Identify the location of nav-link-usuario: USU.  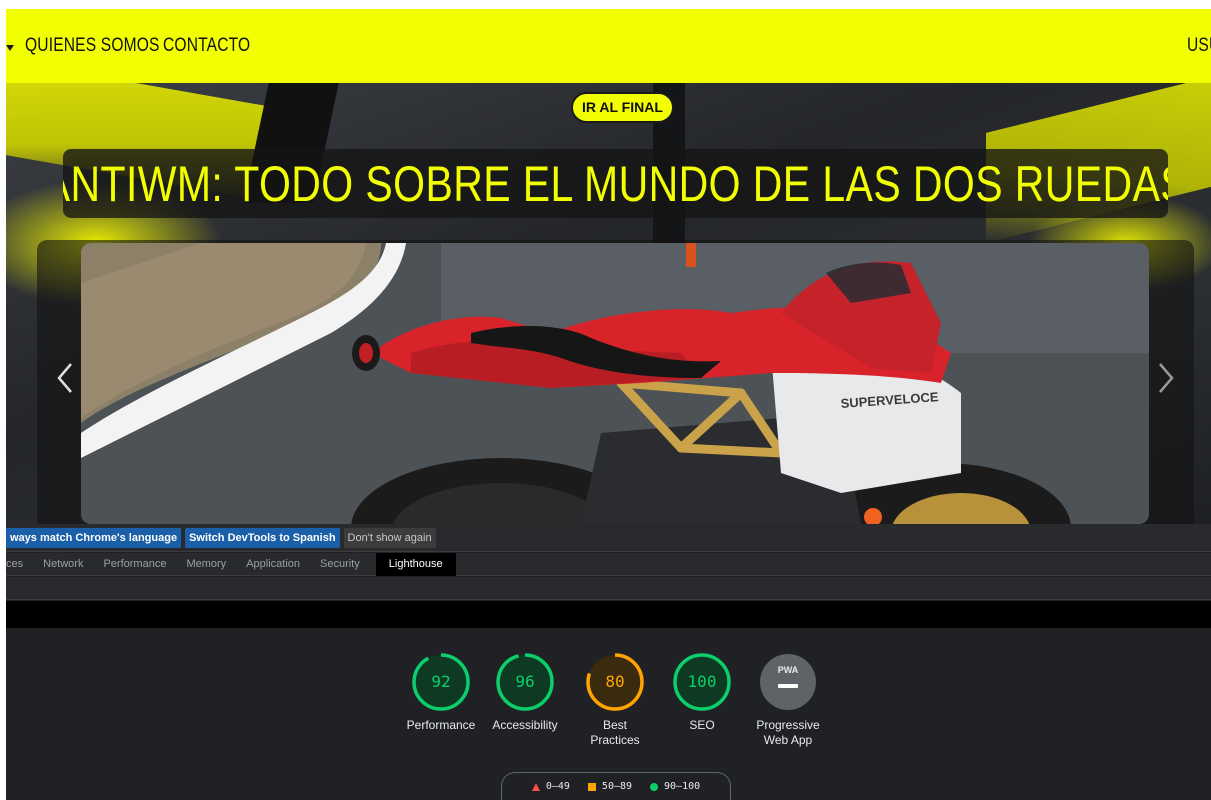
(1199, 46).